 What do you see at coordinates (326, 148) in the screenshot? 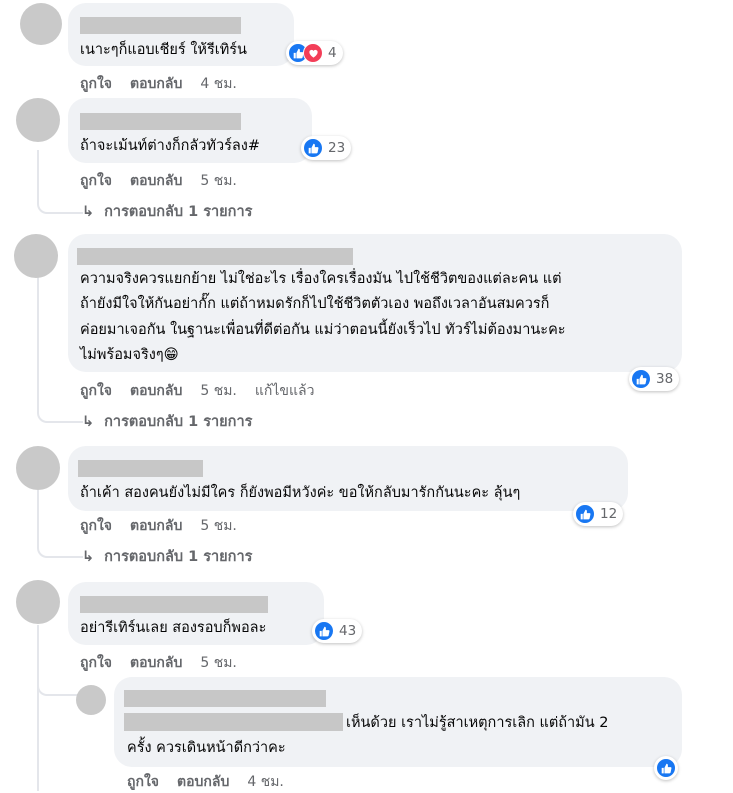
I see `reaction-badge: 23` at bounding box center [326, 148].